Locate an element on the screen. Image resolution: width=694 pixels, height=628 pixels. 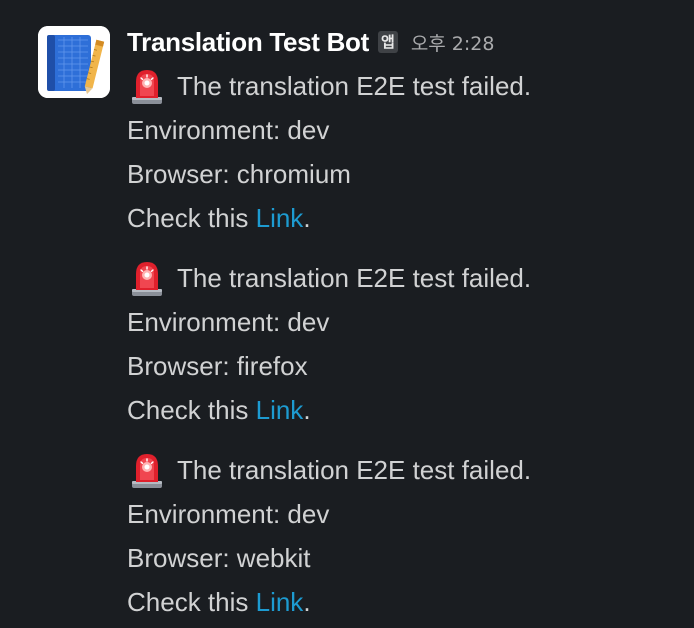
browser-line: Browser: chromium is located at coordinates (239, 174).